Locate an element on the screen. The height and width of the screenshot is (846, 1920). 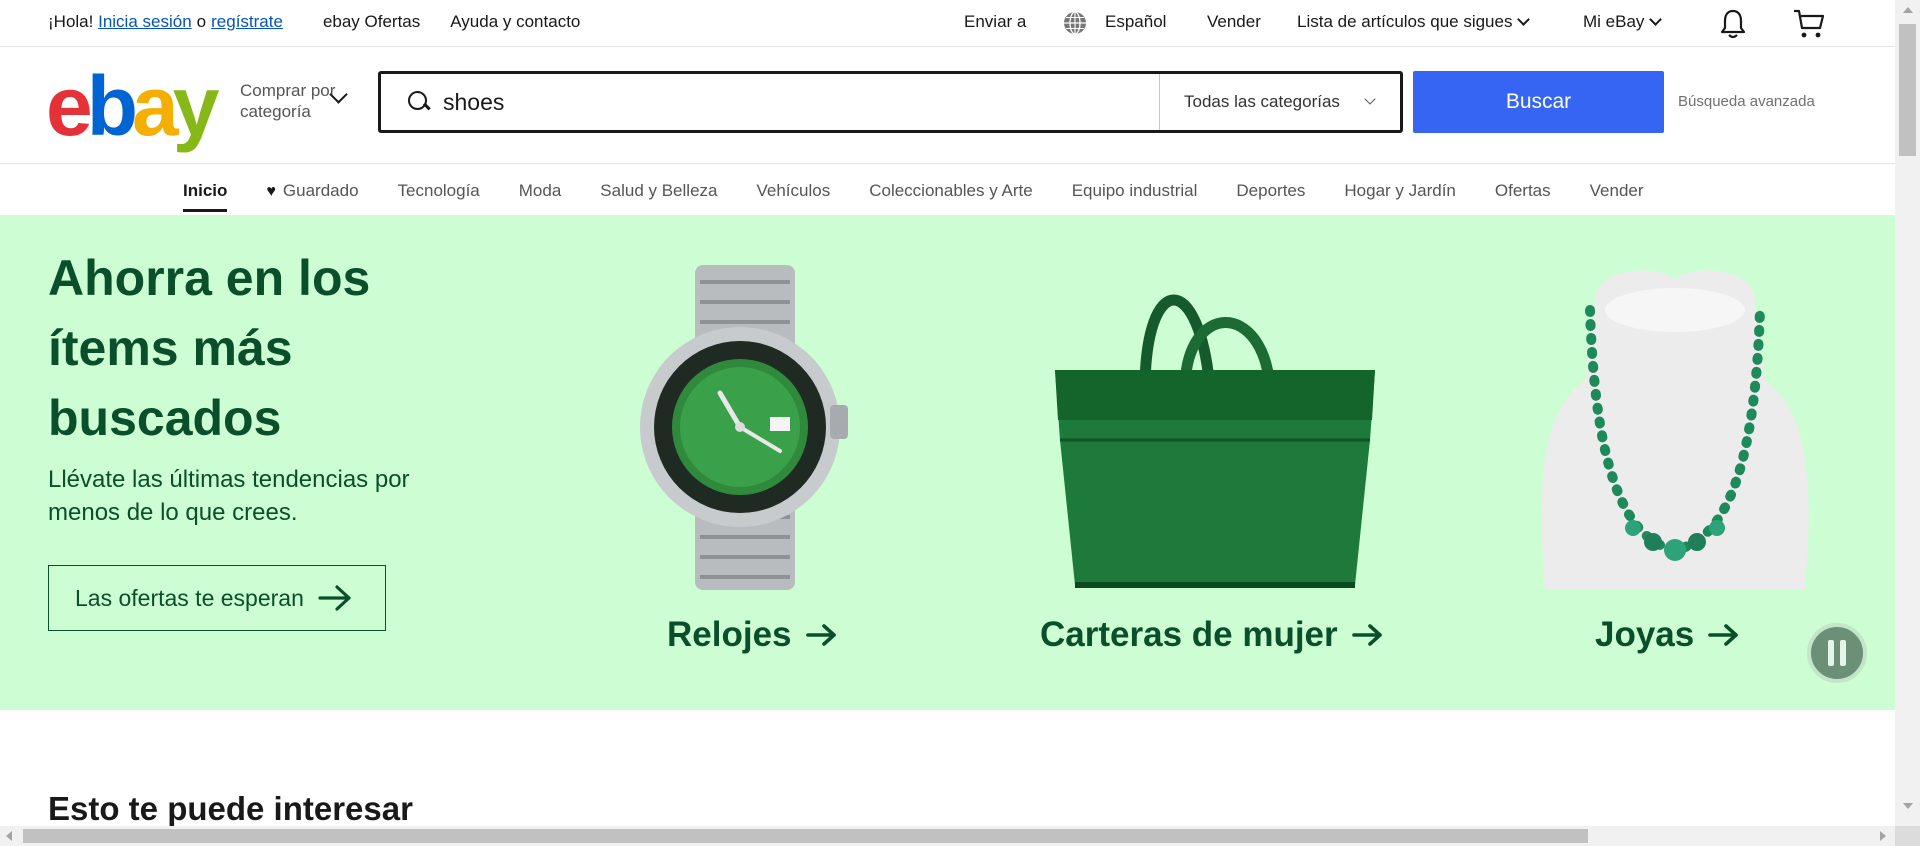
sell-label: Vender is located at coordinates (1234, 21).